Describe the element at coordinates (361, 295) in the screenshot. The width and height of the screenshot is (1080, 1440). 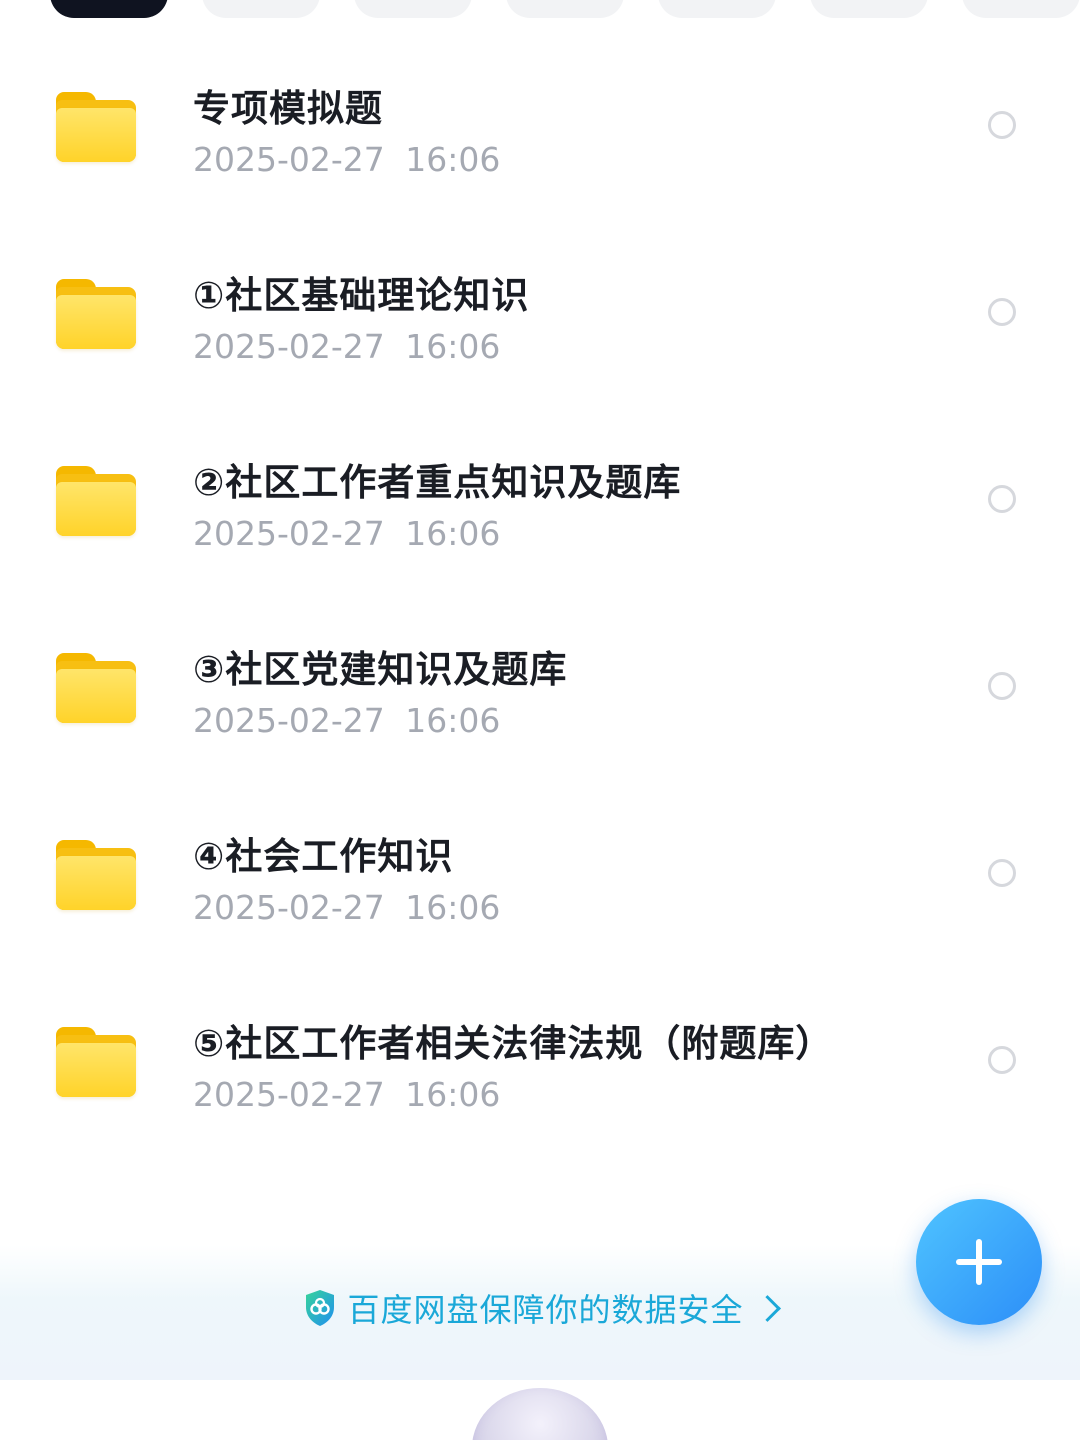
I see `folder-name: ①社区基础理论知识` at that location.